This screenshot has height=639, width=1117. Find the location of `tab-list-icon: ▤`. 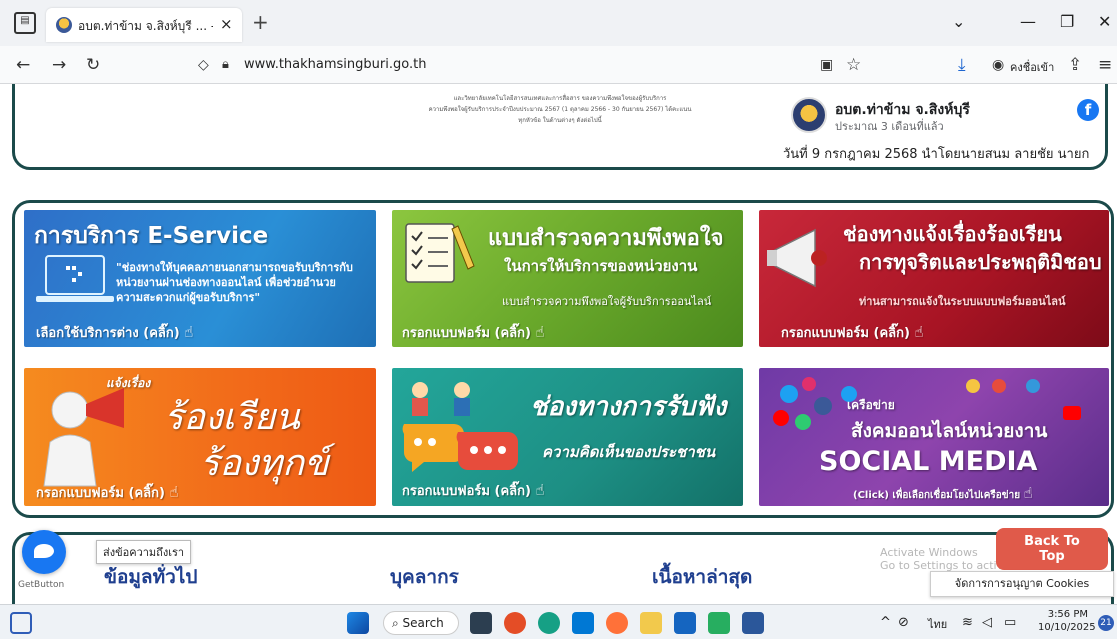

tab-list-icon: ▤ is located at coordinates (25, 23).